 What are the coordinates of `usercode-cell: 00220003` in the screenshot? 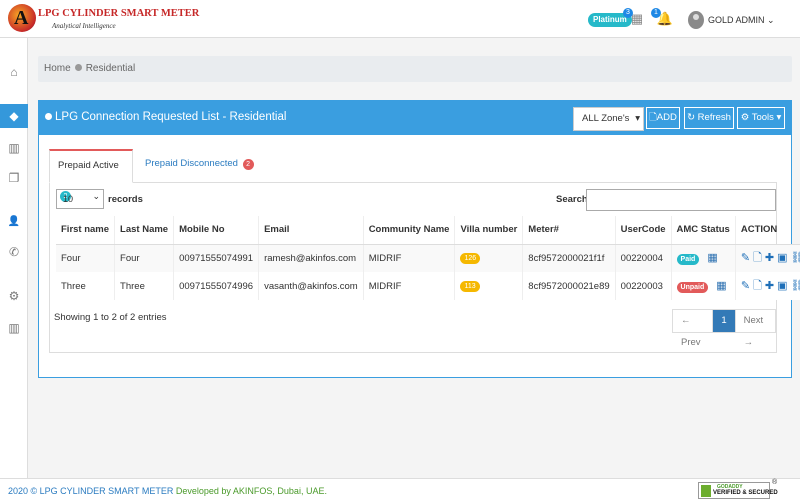 It's located at (643, 286).